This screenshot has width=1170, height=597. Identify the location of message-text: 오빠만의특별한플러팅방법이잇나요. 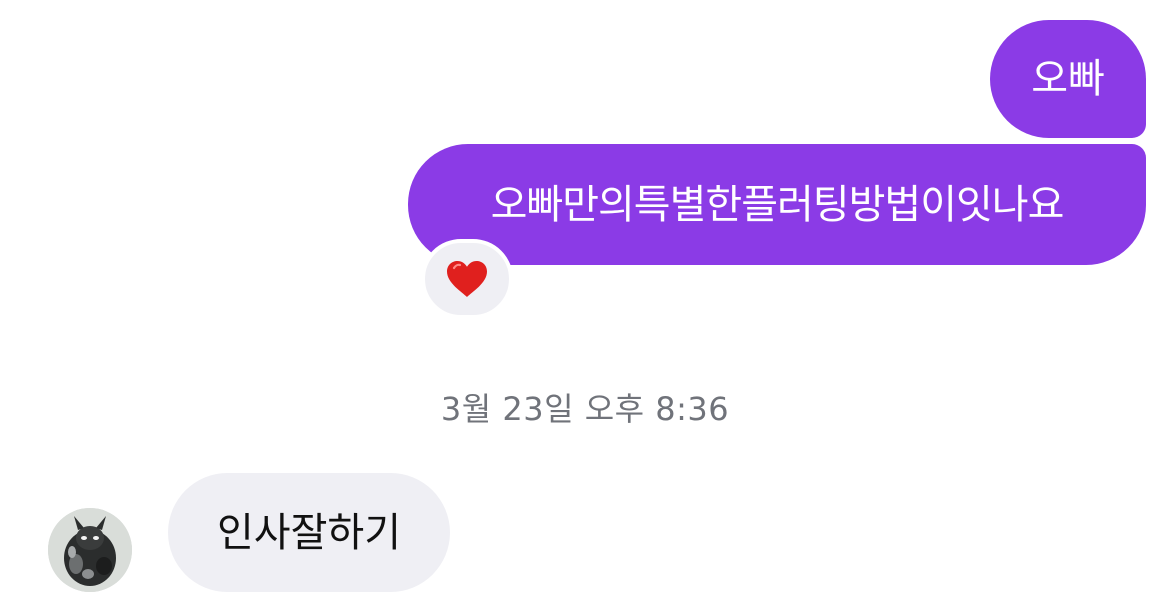
(777, 204).